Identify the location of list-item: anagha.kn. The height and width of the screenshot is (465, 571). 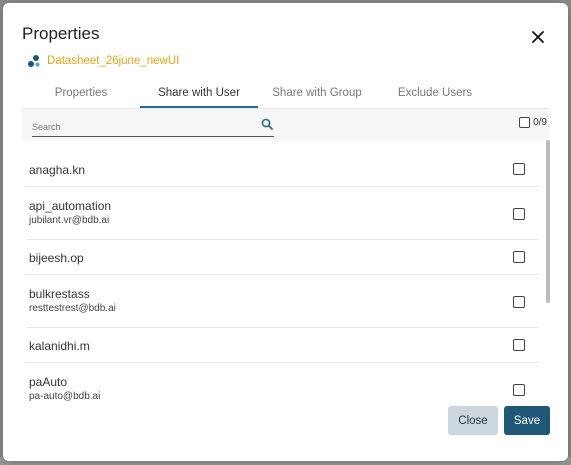
(282, 164).